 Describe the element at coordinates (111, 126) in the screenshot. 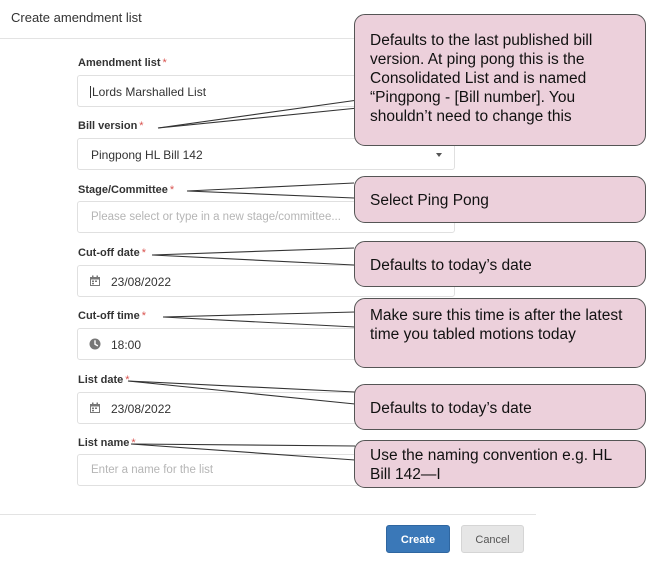

I see `bill-version-label: Bill version *` at that location.